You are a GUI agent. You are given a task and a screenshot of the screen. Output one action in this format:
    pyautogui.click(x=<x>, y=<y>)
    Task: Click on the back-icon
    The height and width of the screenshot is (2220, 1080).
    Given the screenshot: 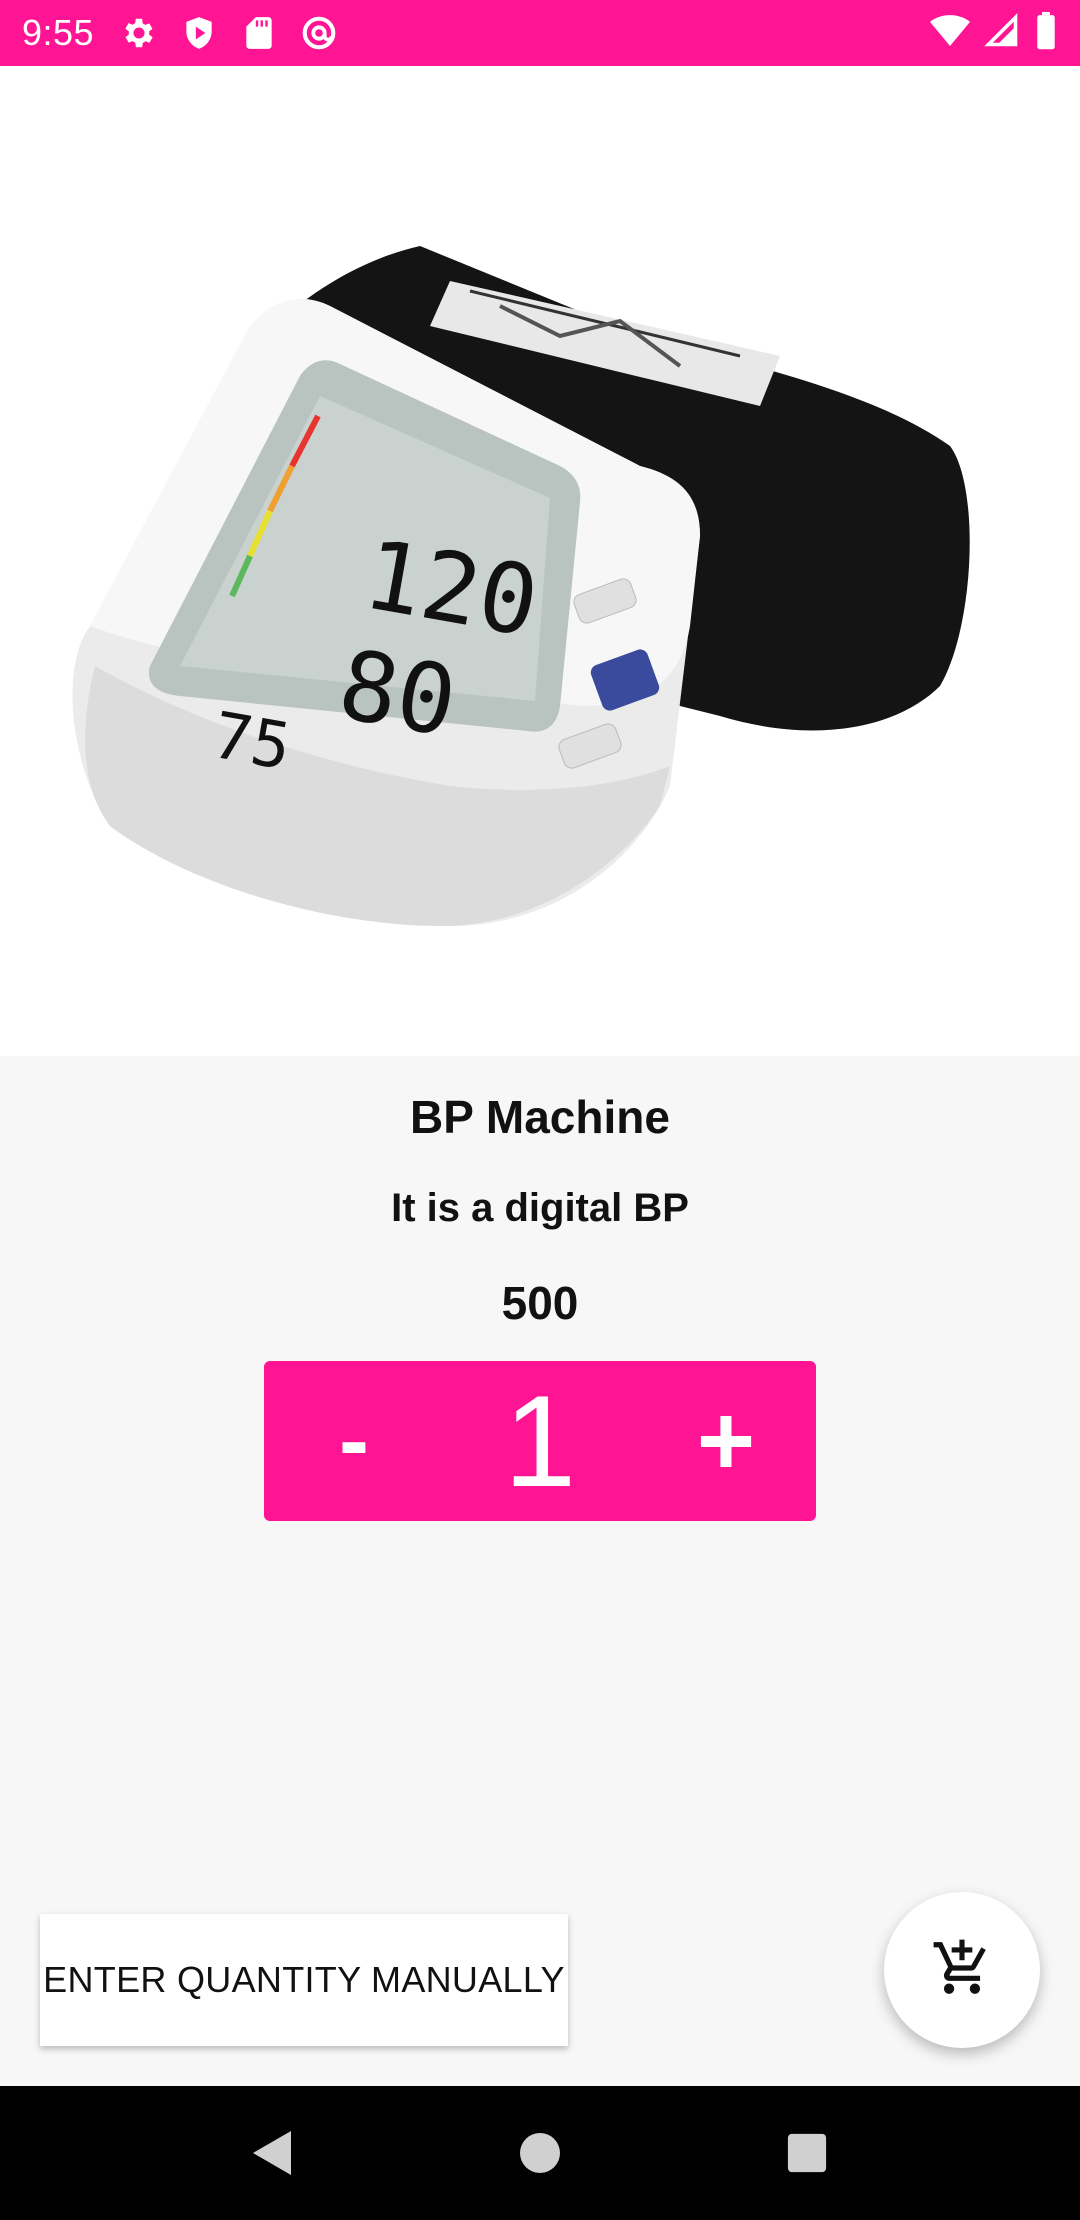 What is the action you would take?
    pyautogui.click(x=273, y=2153)
    